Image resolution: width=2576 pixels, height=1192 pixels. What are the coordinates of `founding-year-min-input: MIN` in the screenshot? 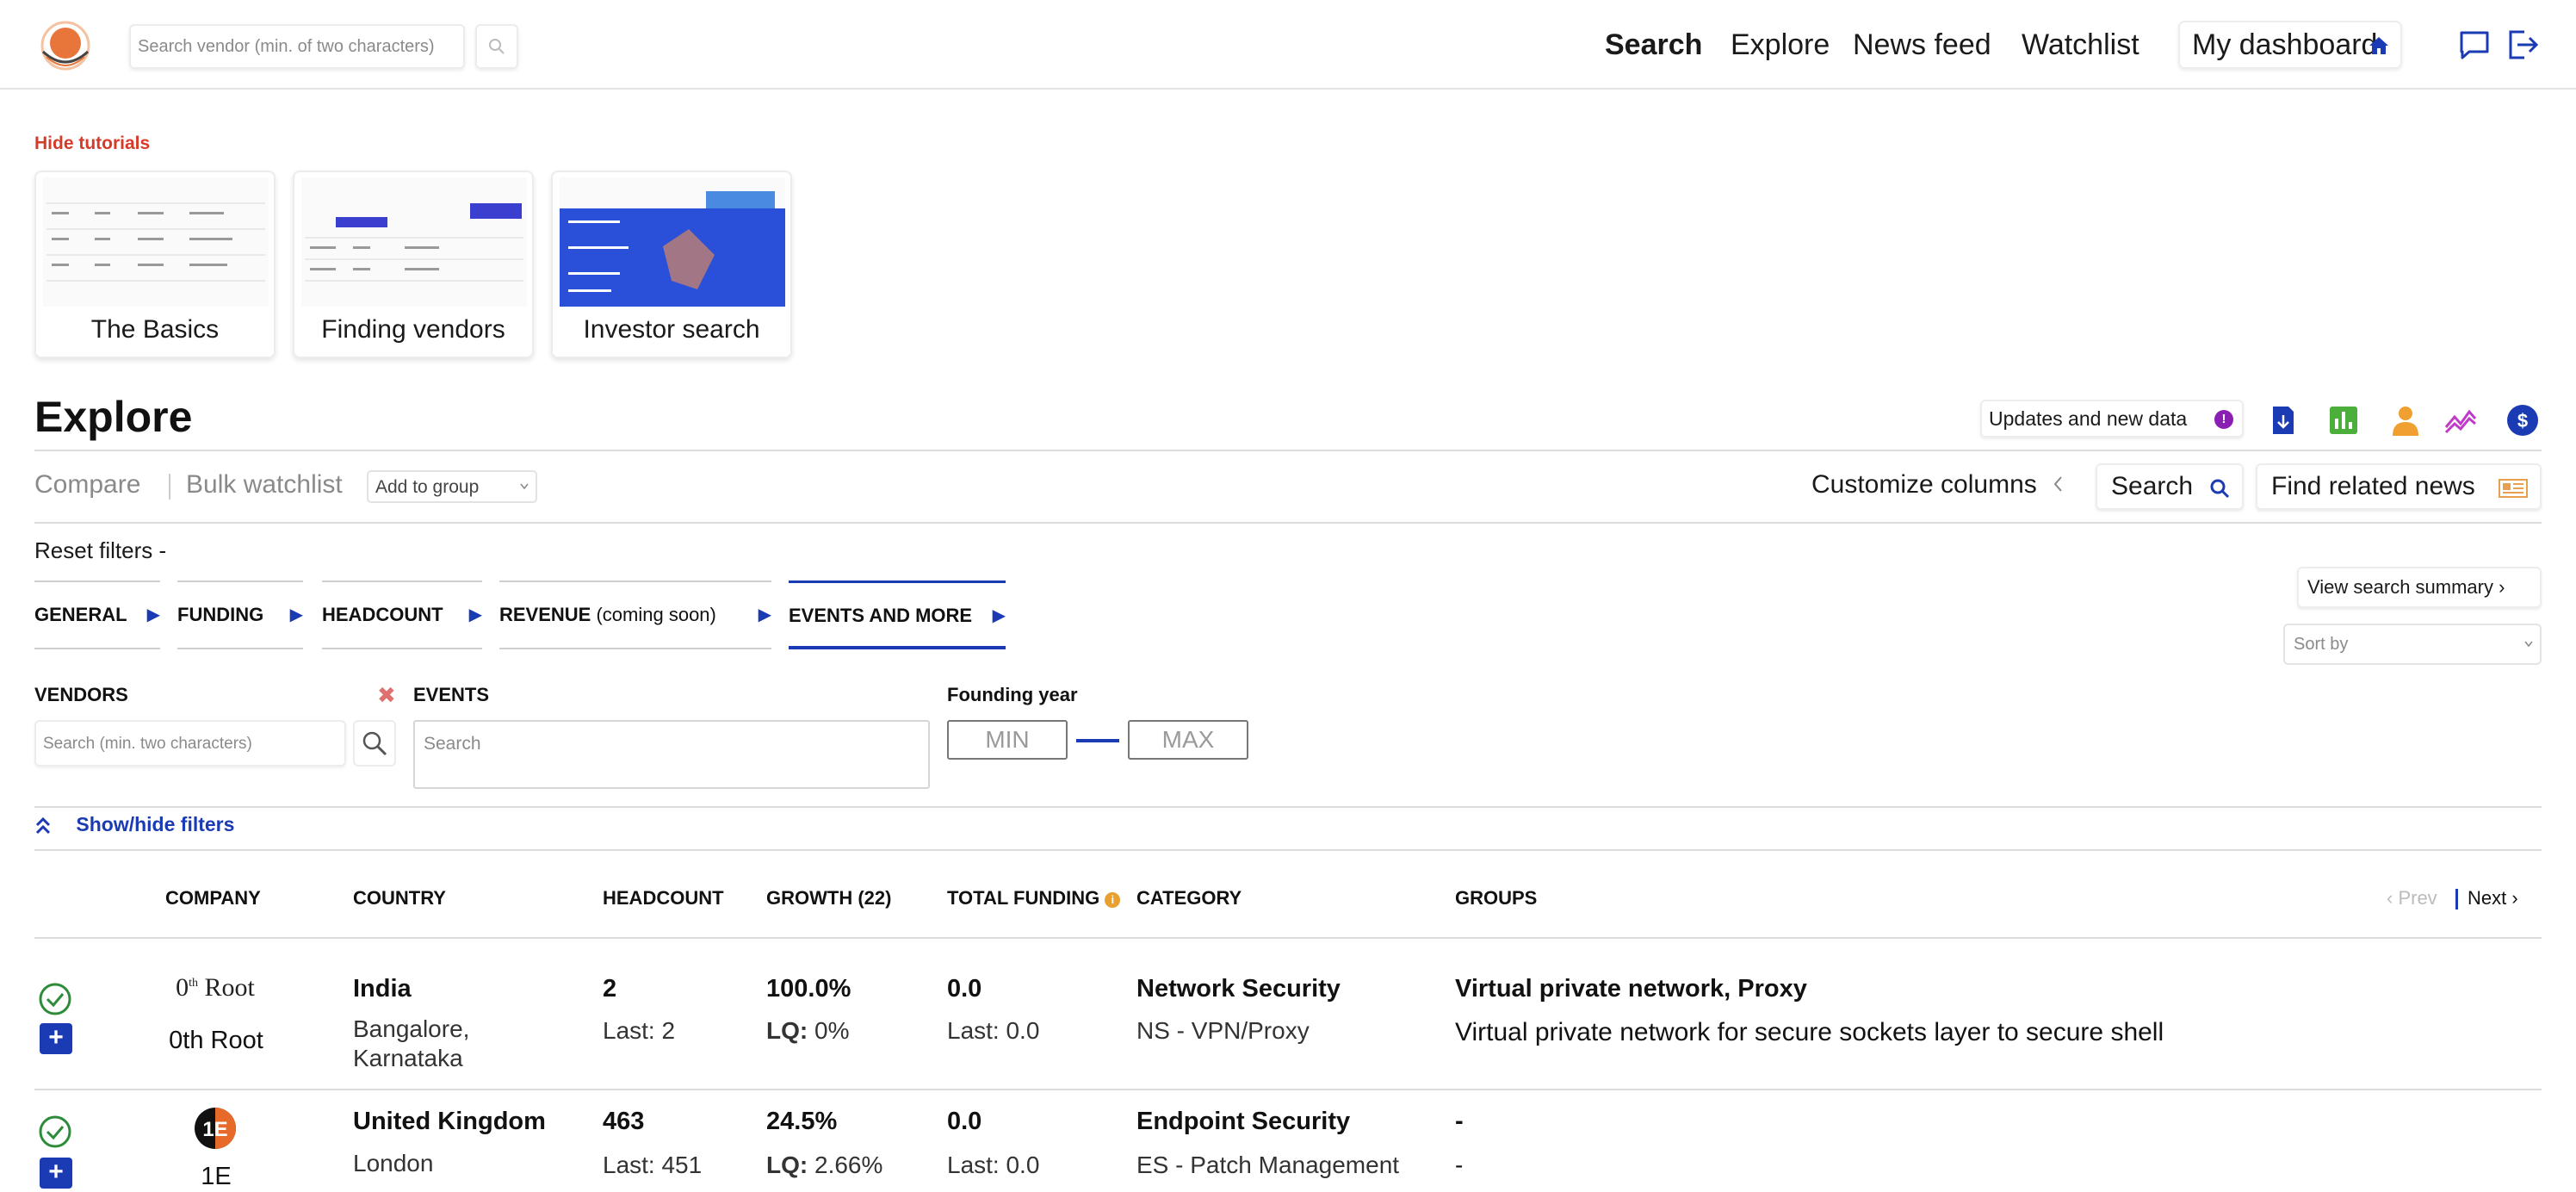 It's located at (1008, 740).